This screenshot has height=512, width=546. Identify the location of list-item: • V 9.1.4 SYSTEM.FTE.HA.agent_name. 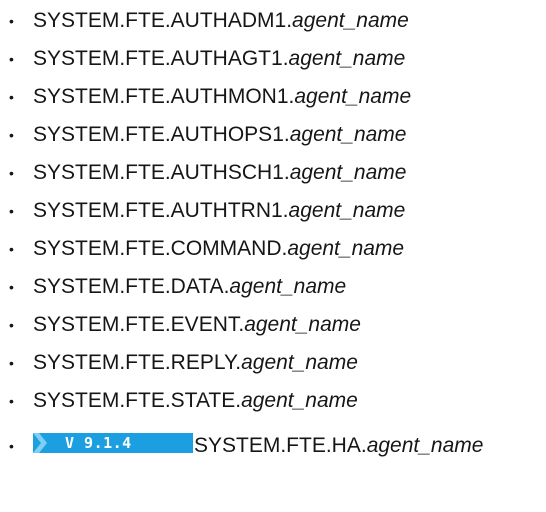
(273, 446).